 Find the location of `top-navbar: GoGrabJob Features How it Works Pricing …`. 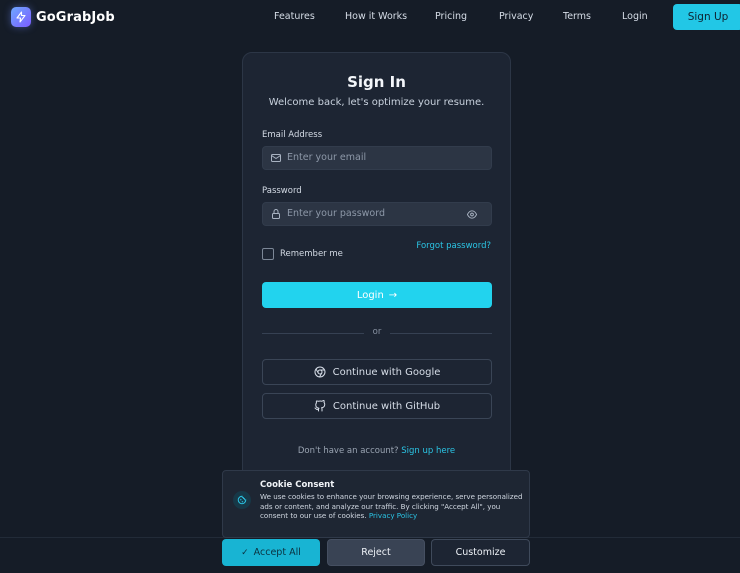

top-navbar: GoGrabJob Features How it Works Pricing … is located at coordinates (370, 17).